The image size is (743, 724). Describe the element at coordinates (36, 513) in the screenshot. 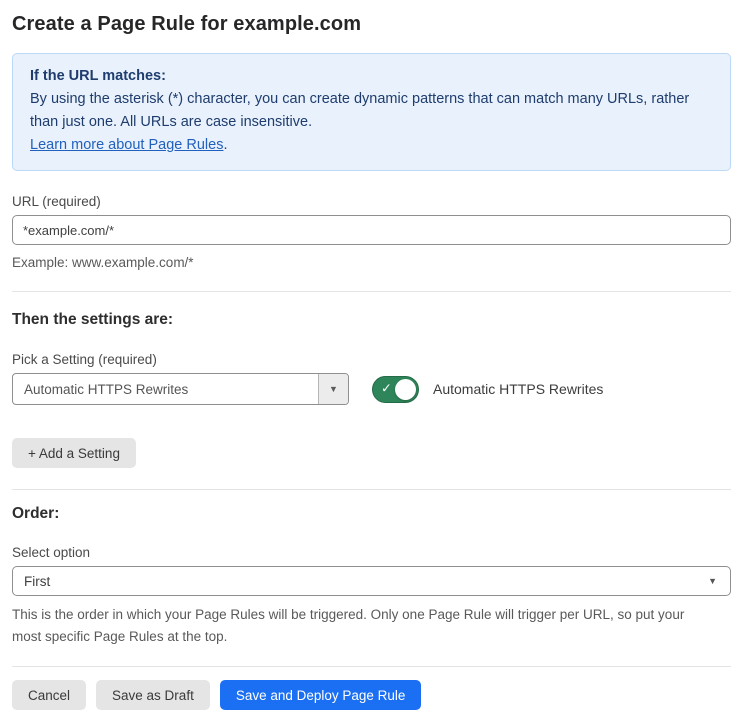

I see `order-section-heading: Order:` at that location.